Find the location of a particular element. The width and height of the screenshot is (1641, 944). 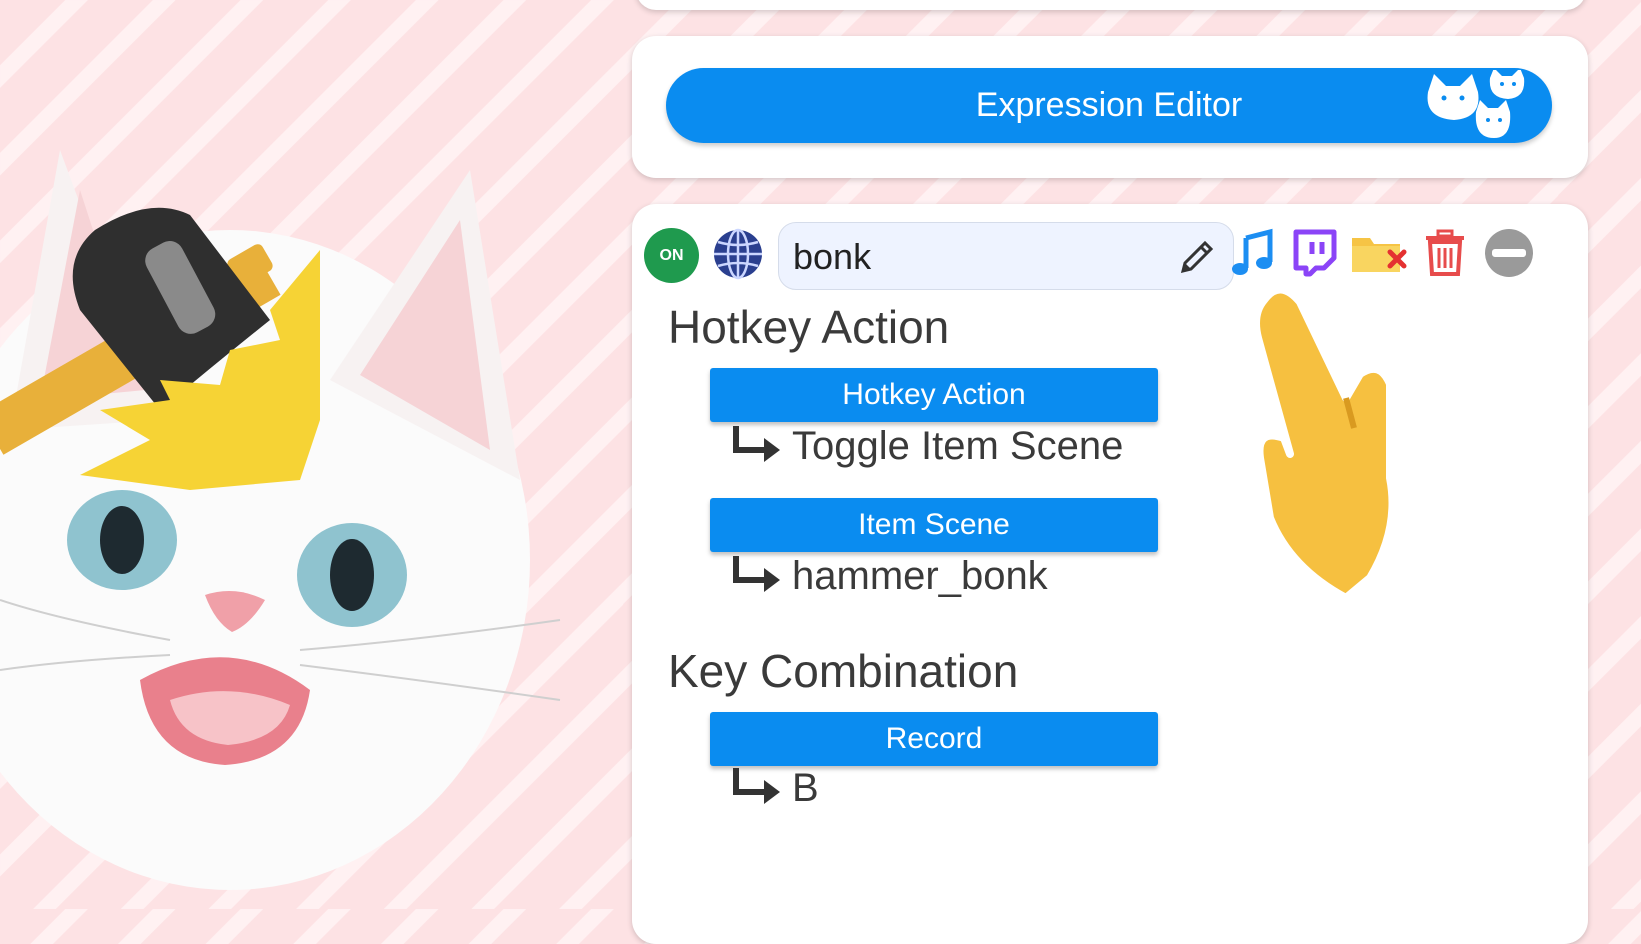

twitch-icon is located at coordinates (1315, 253).